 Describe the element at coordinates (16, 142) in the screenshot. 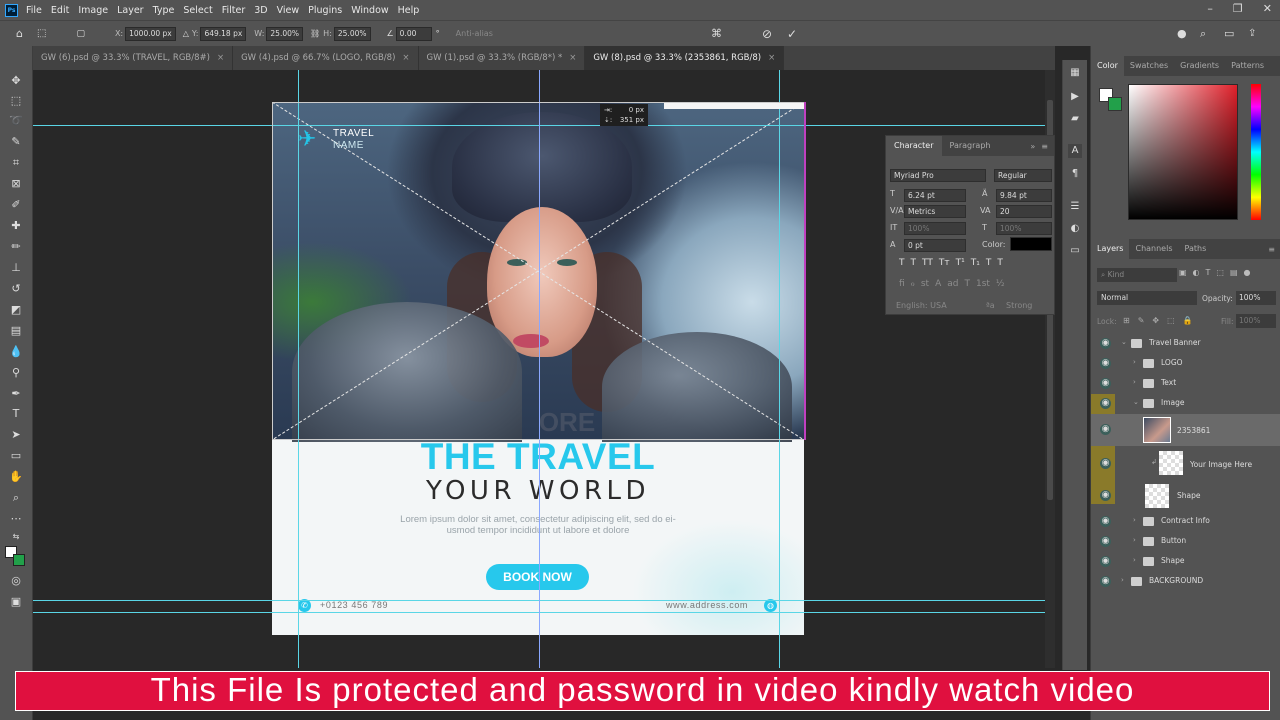

I see `quick-select-tool-icon: ✎` at that location.